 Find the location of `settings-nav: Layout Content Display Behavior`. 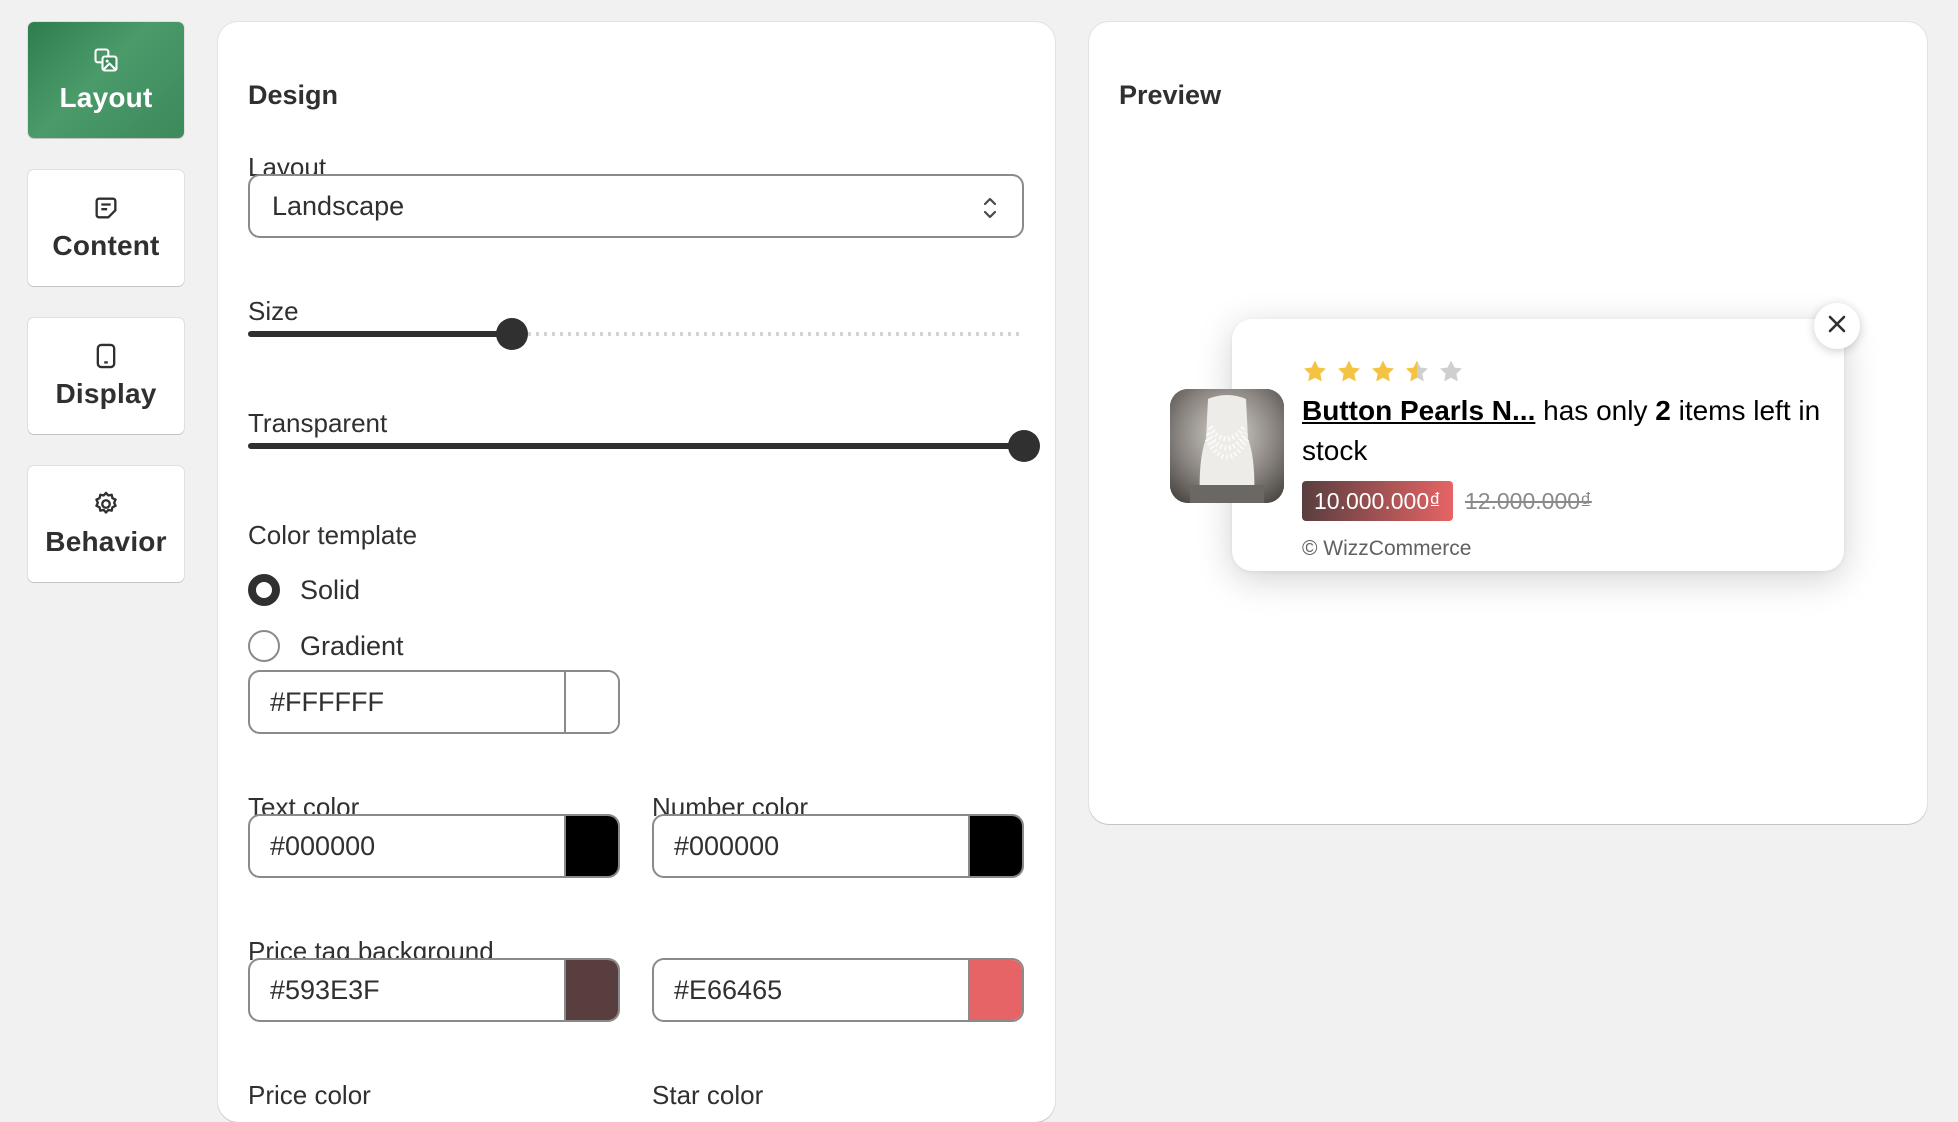

settings-nav: Layout Content Display Behavior is located at coordinates (106, 318).